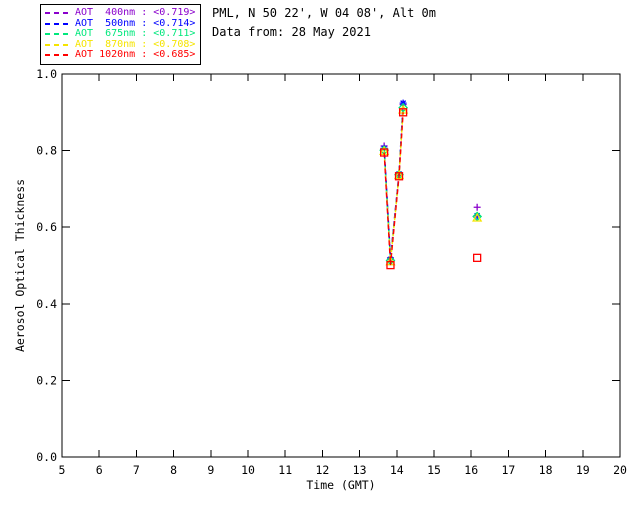 The width and height of the screenshot is (640, 512). I want to click on y-tick-label: 0.6, so click(46, 227).